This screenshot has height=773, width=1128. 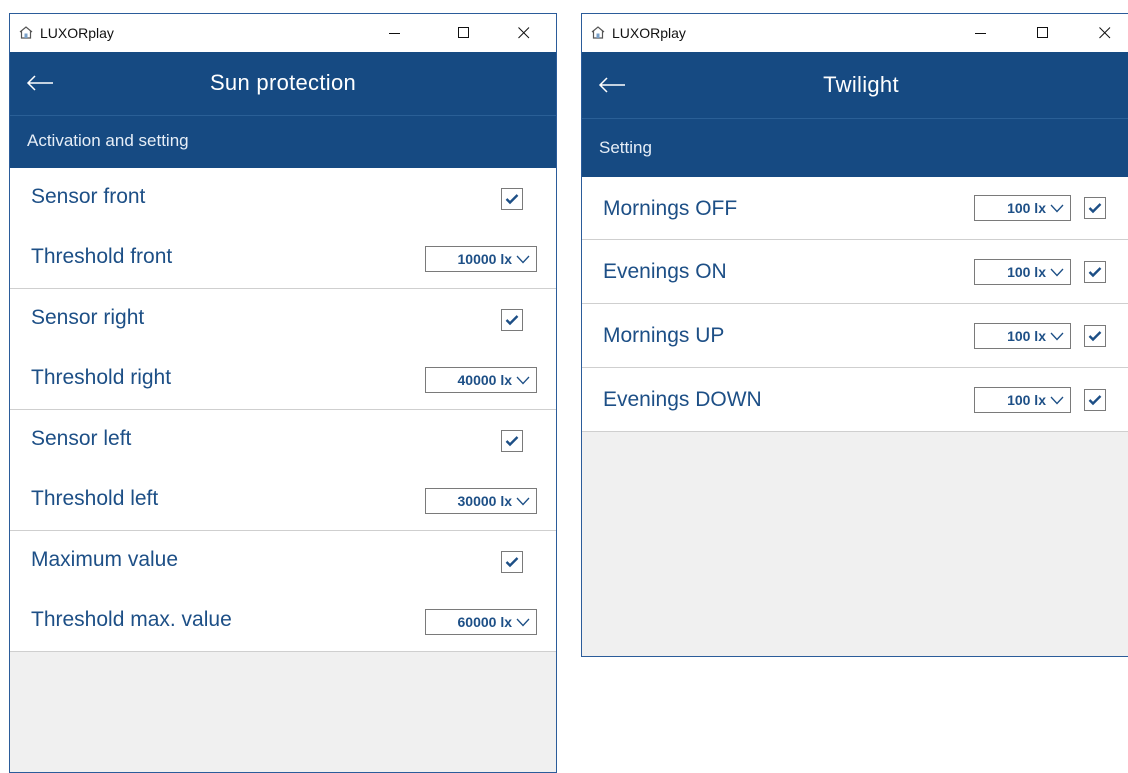 I want to click on page-header: Sun protection, so click(x=283, y=83).